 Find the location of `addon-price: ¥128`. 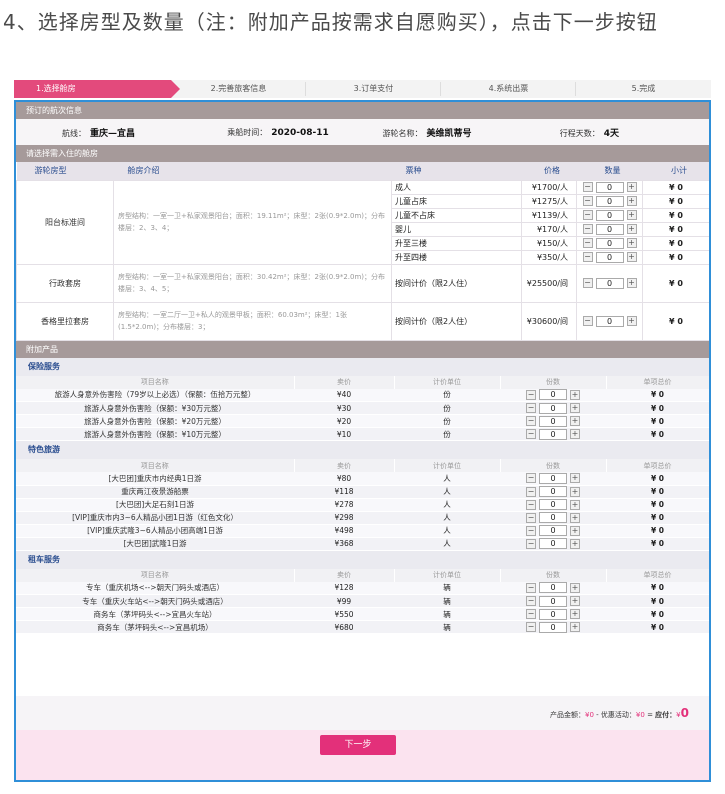

addon-price: ¥128 is located at coordinates (344, 588).